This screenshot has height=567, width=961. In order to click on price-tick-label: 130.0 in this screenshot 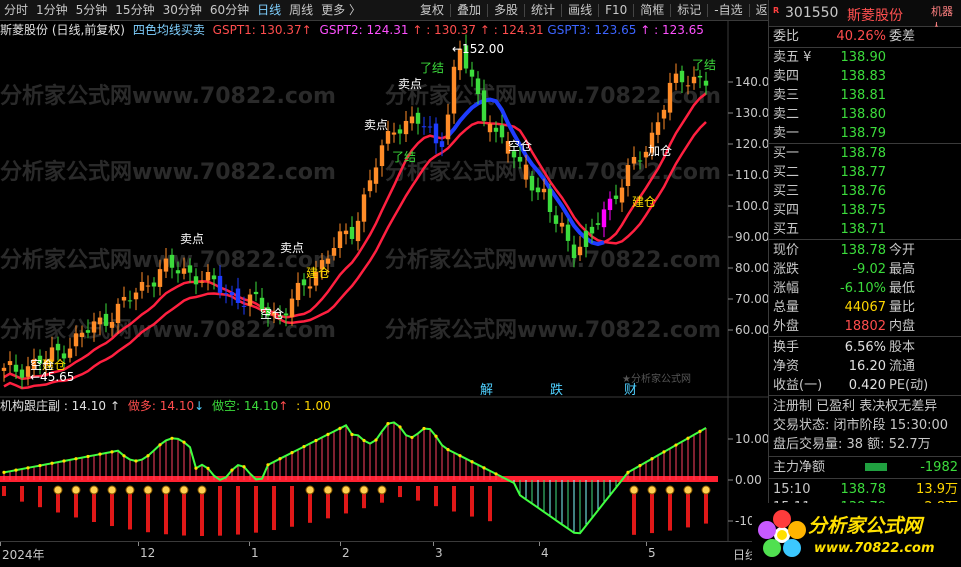, I will do `click(751, 113)`.